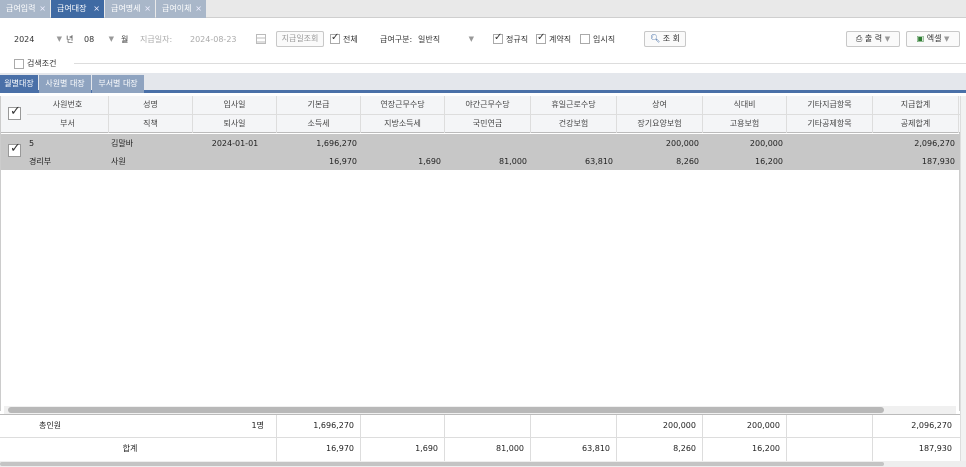 This screenshot has width=966, height=467. What do you see at coordinates (446, 39) in the screenshot?
I see `pay-type-select: 일반직 ▼` at bounding box center [446, 39].